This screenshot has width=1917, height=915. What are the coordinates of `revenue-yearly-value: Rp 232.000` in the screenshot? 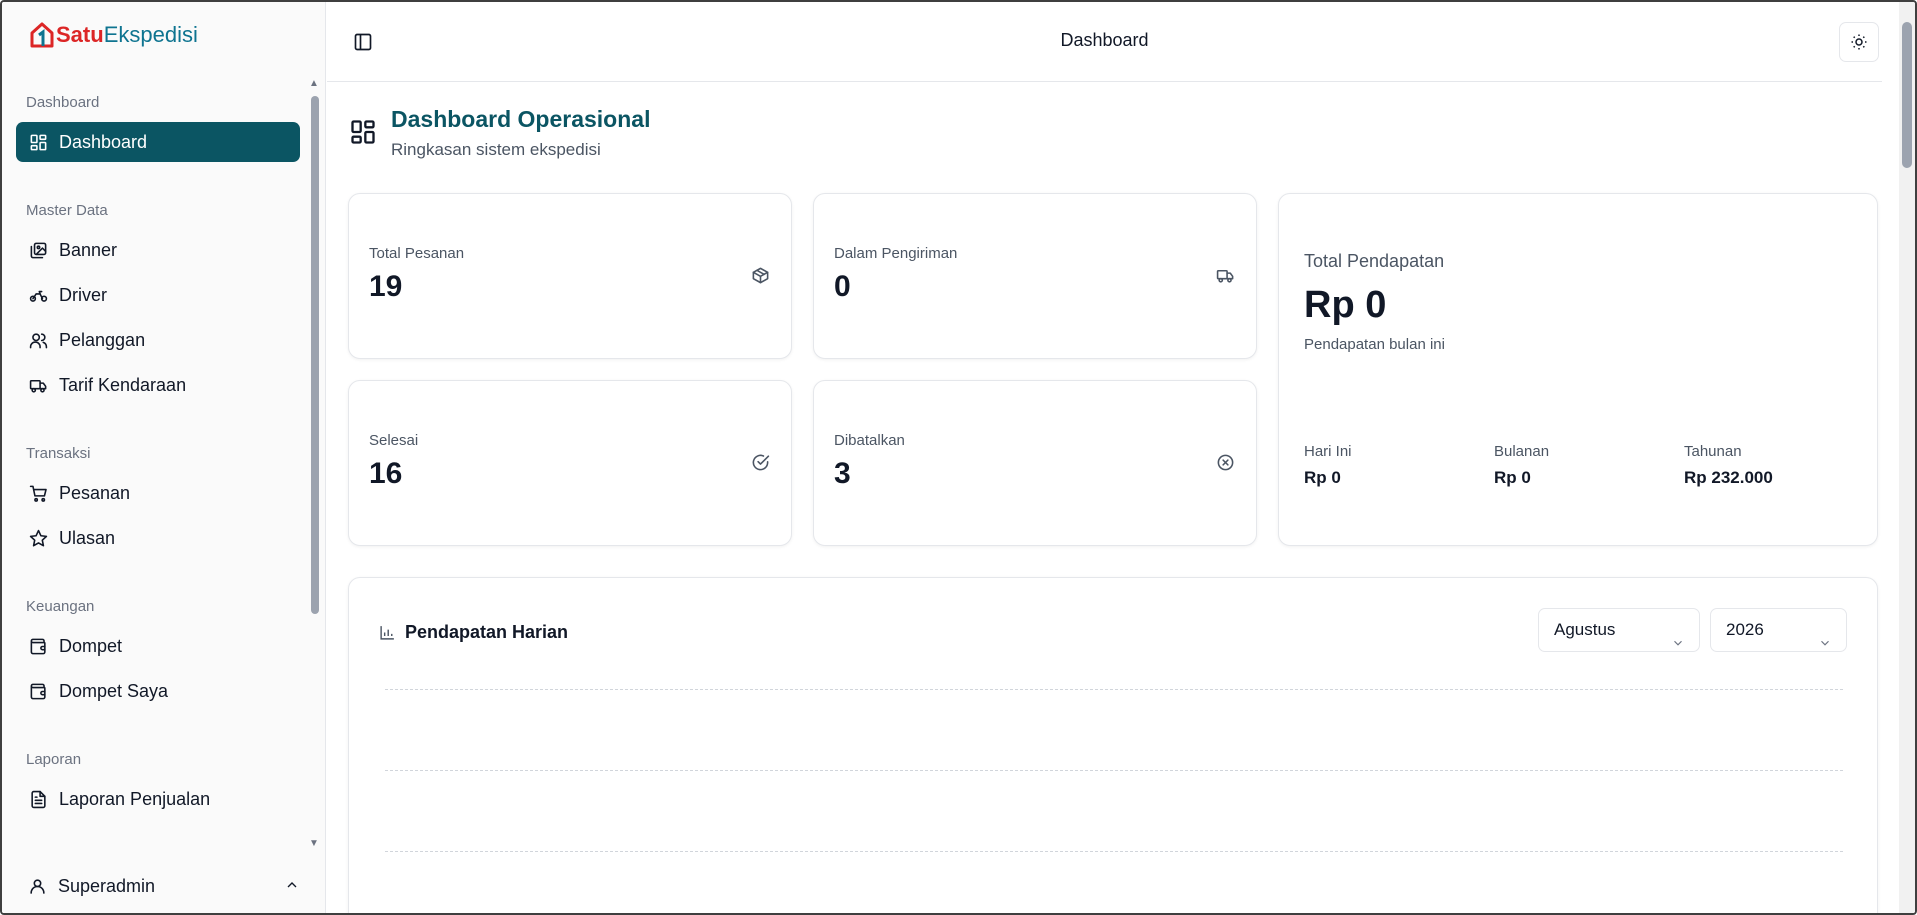 It's located at (1728, 477).